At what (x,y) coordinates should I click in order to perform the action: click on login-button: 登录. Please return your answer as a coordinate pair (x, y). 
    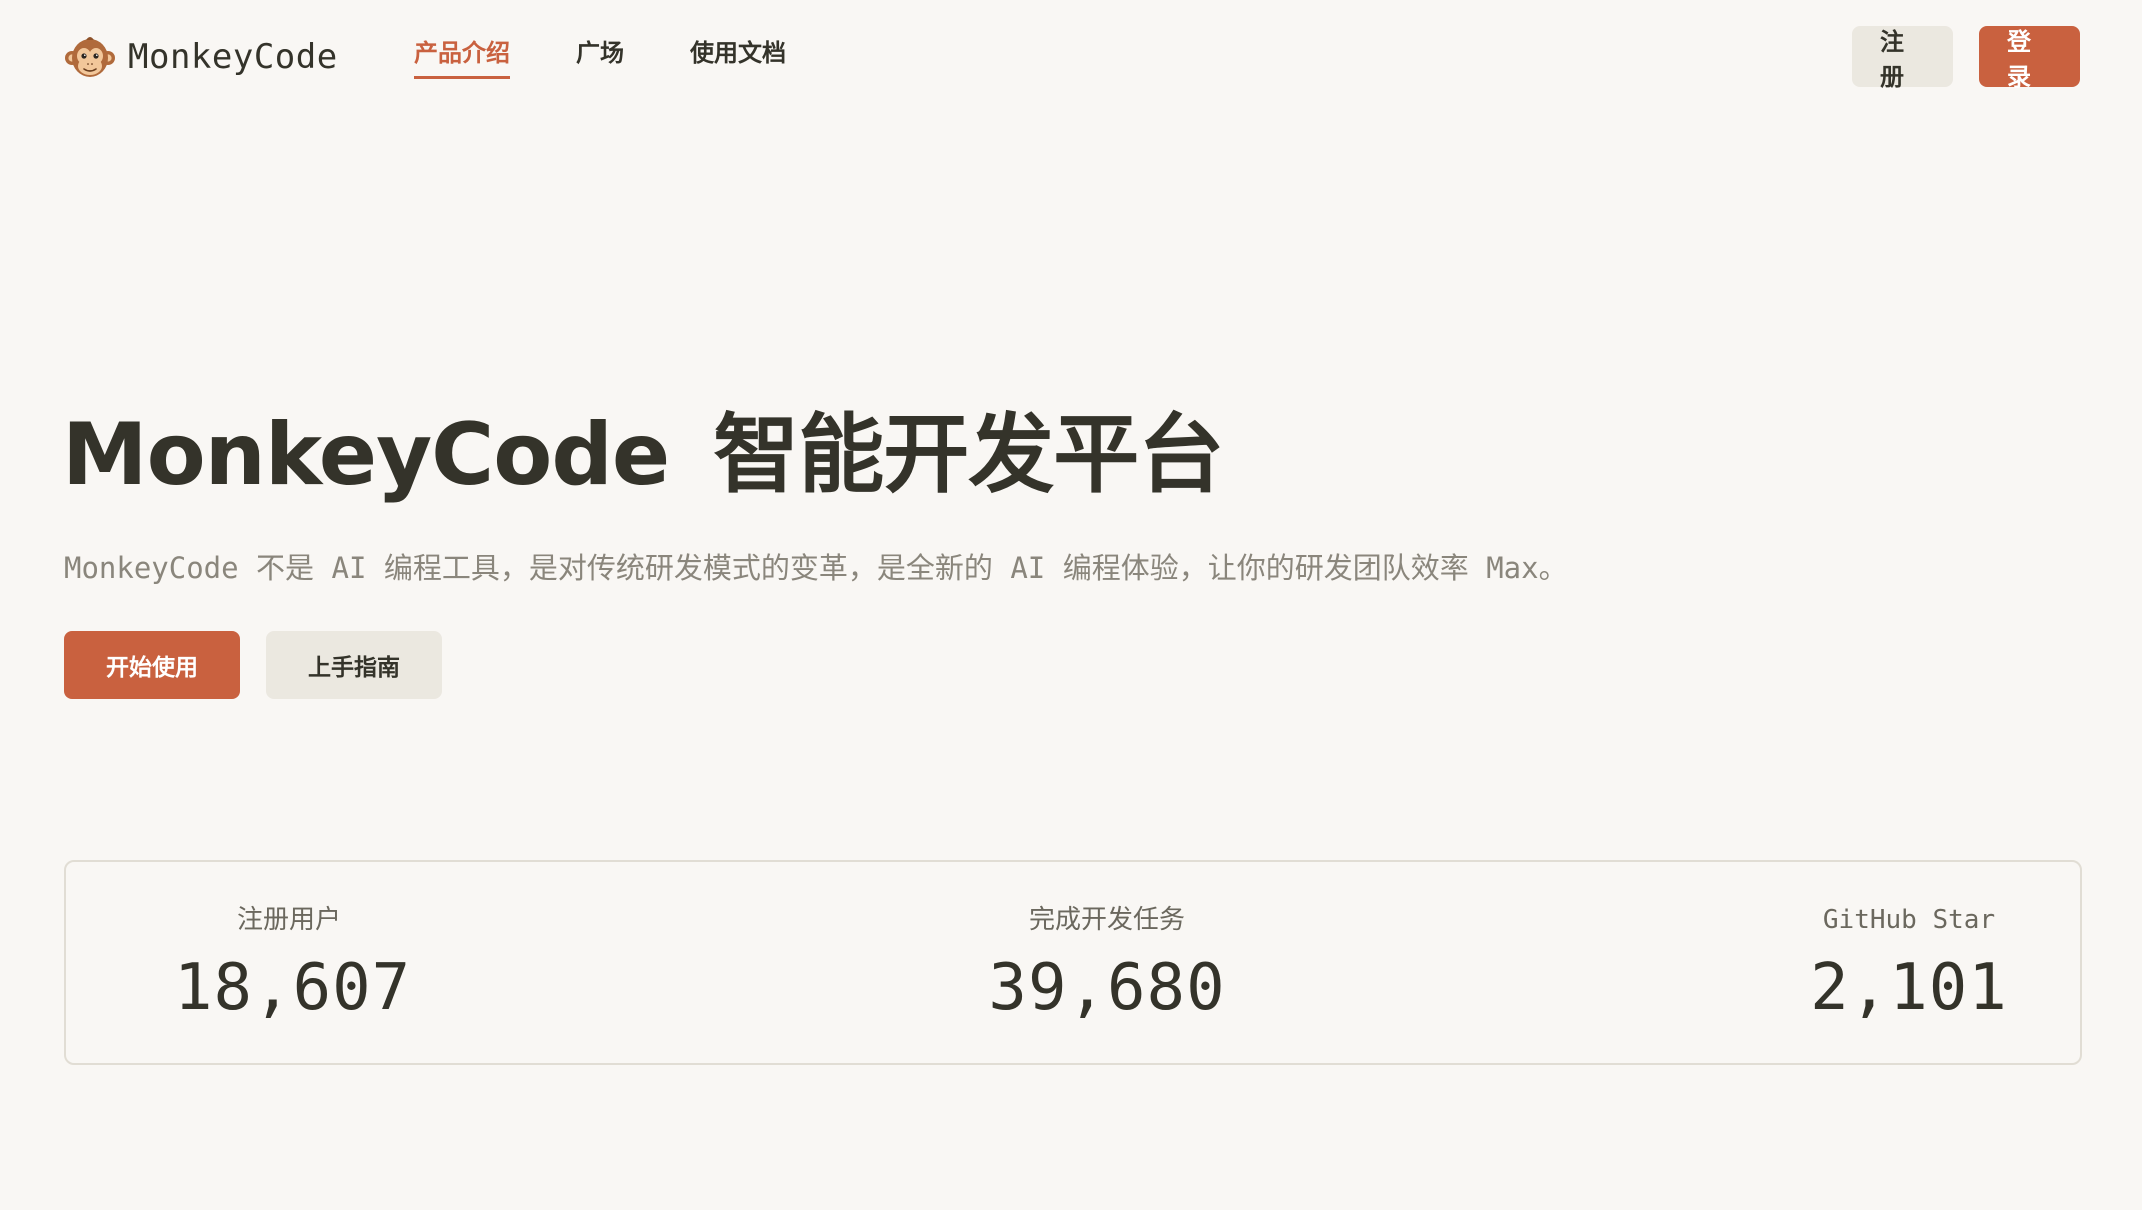
    Looking at the image, I should click on (2029, 58).